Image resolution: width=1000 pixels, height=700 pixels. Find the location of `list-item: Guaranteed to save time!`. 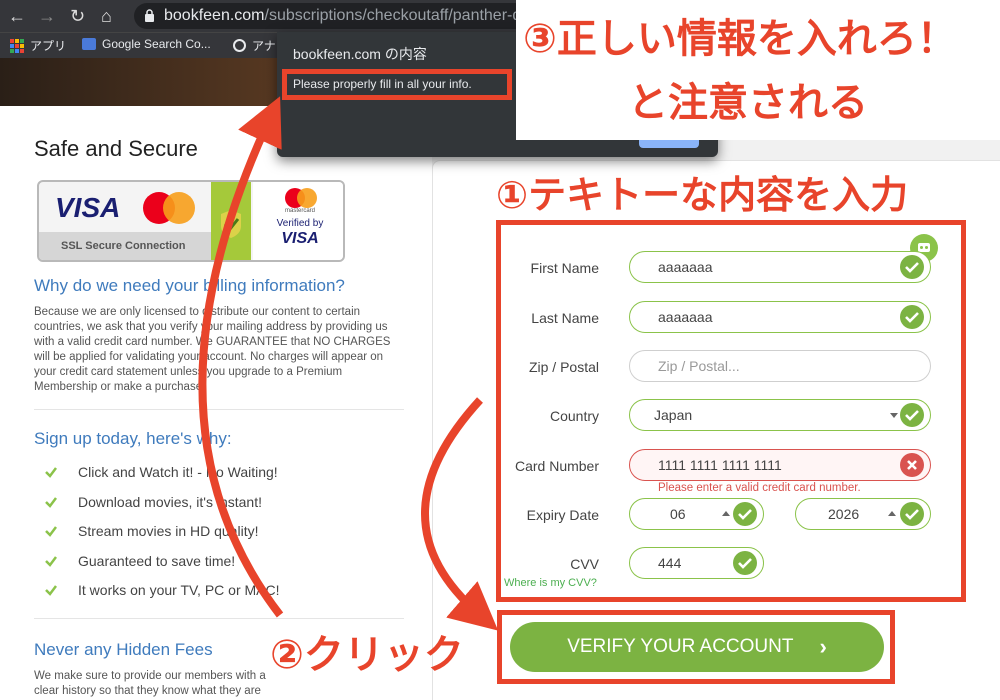

list-item: Guaranteed to save time! is located at coordinates (139, 561).